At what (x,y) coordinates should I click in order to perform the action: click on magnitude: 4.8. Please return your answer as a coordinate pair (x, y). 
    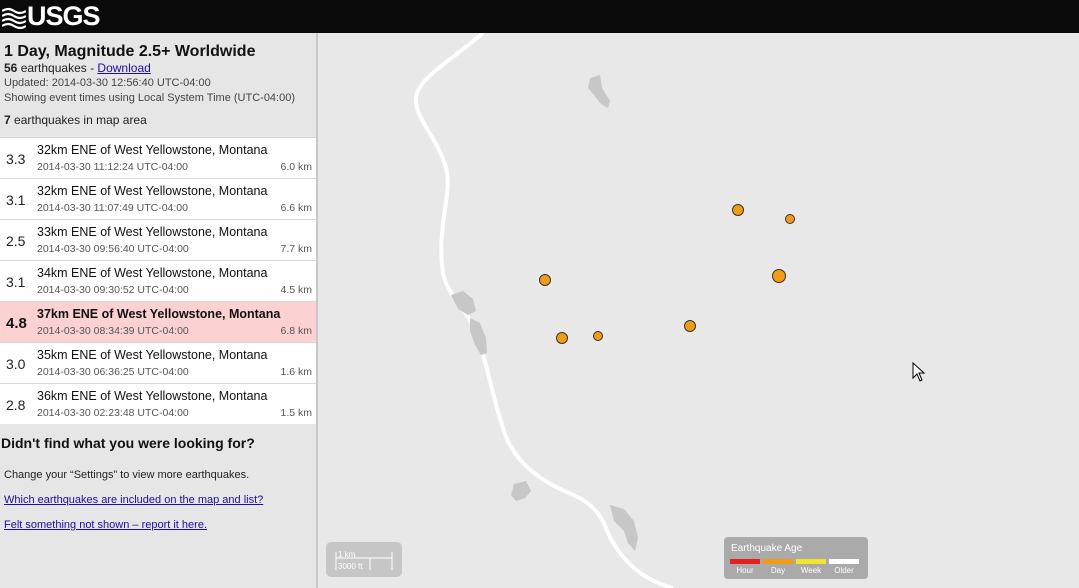
    Looking at the image, I should click on (16, 323).